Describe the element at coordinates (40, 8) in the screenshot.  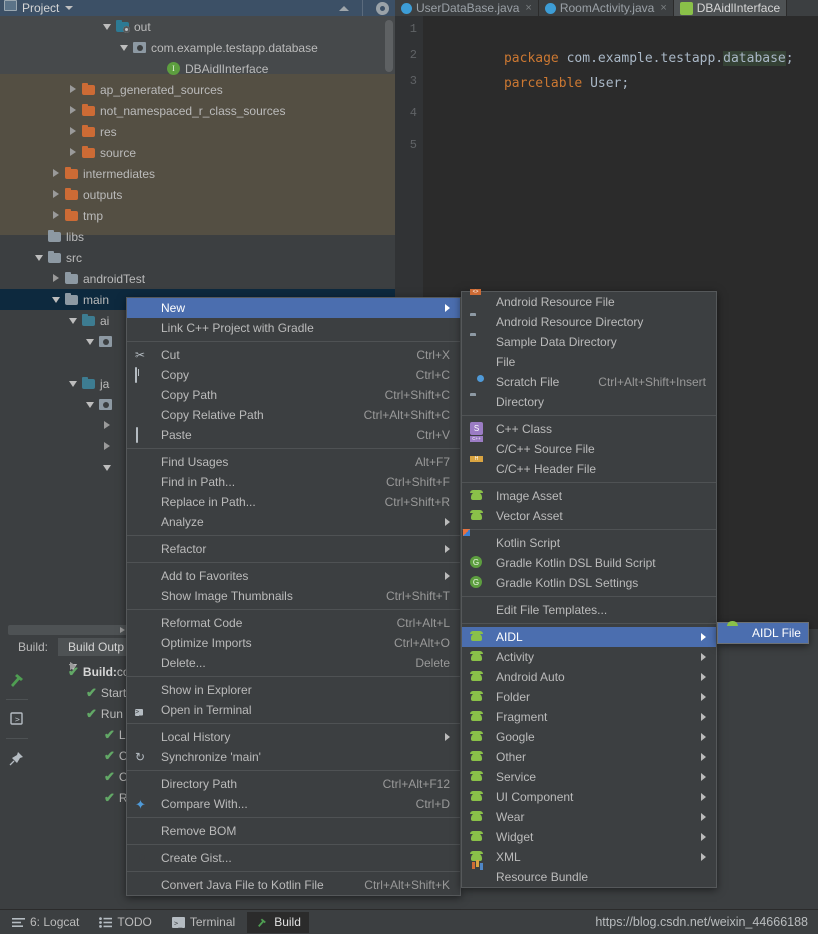
I see `project-toolbar-title: Project` at that location.